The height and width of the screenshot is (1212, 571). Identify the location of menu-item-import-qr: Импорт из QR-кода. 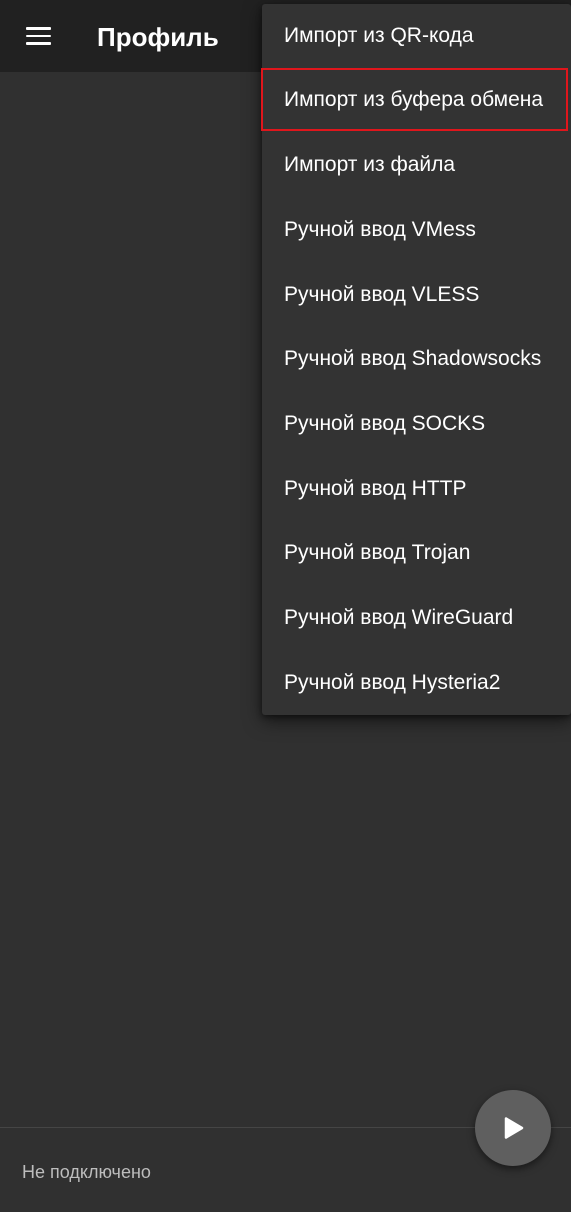
(416, 36).